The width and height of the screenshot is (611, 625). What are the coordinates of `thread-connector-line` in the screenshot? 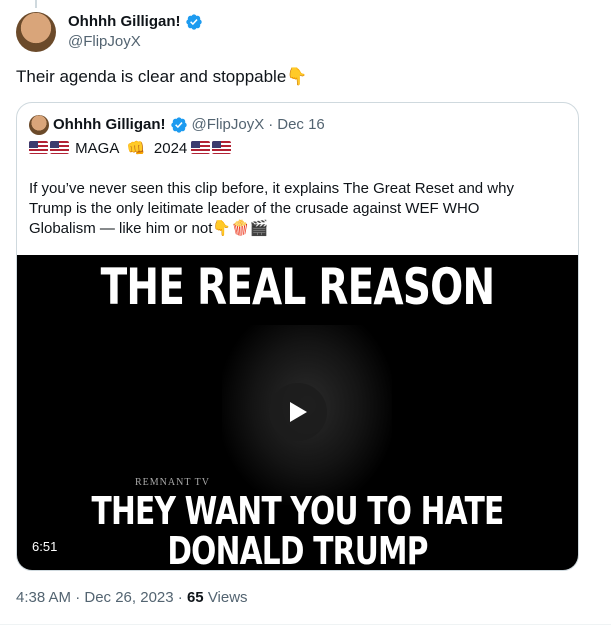 It's located at (36, 4).